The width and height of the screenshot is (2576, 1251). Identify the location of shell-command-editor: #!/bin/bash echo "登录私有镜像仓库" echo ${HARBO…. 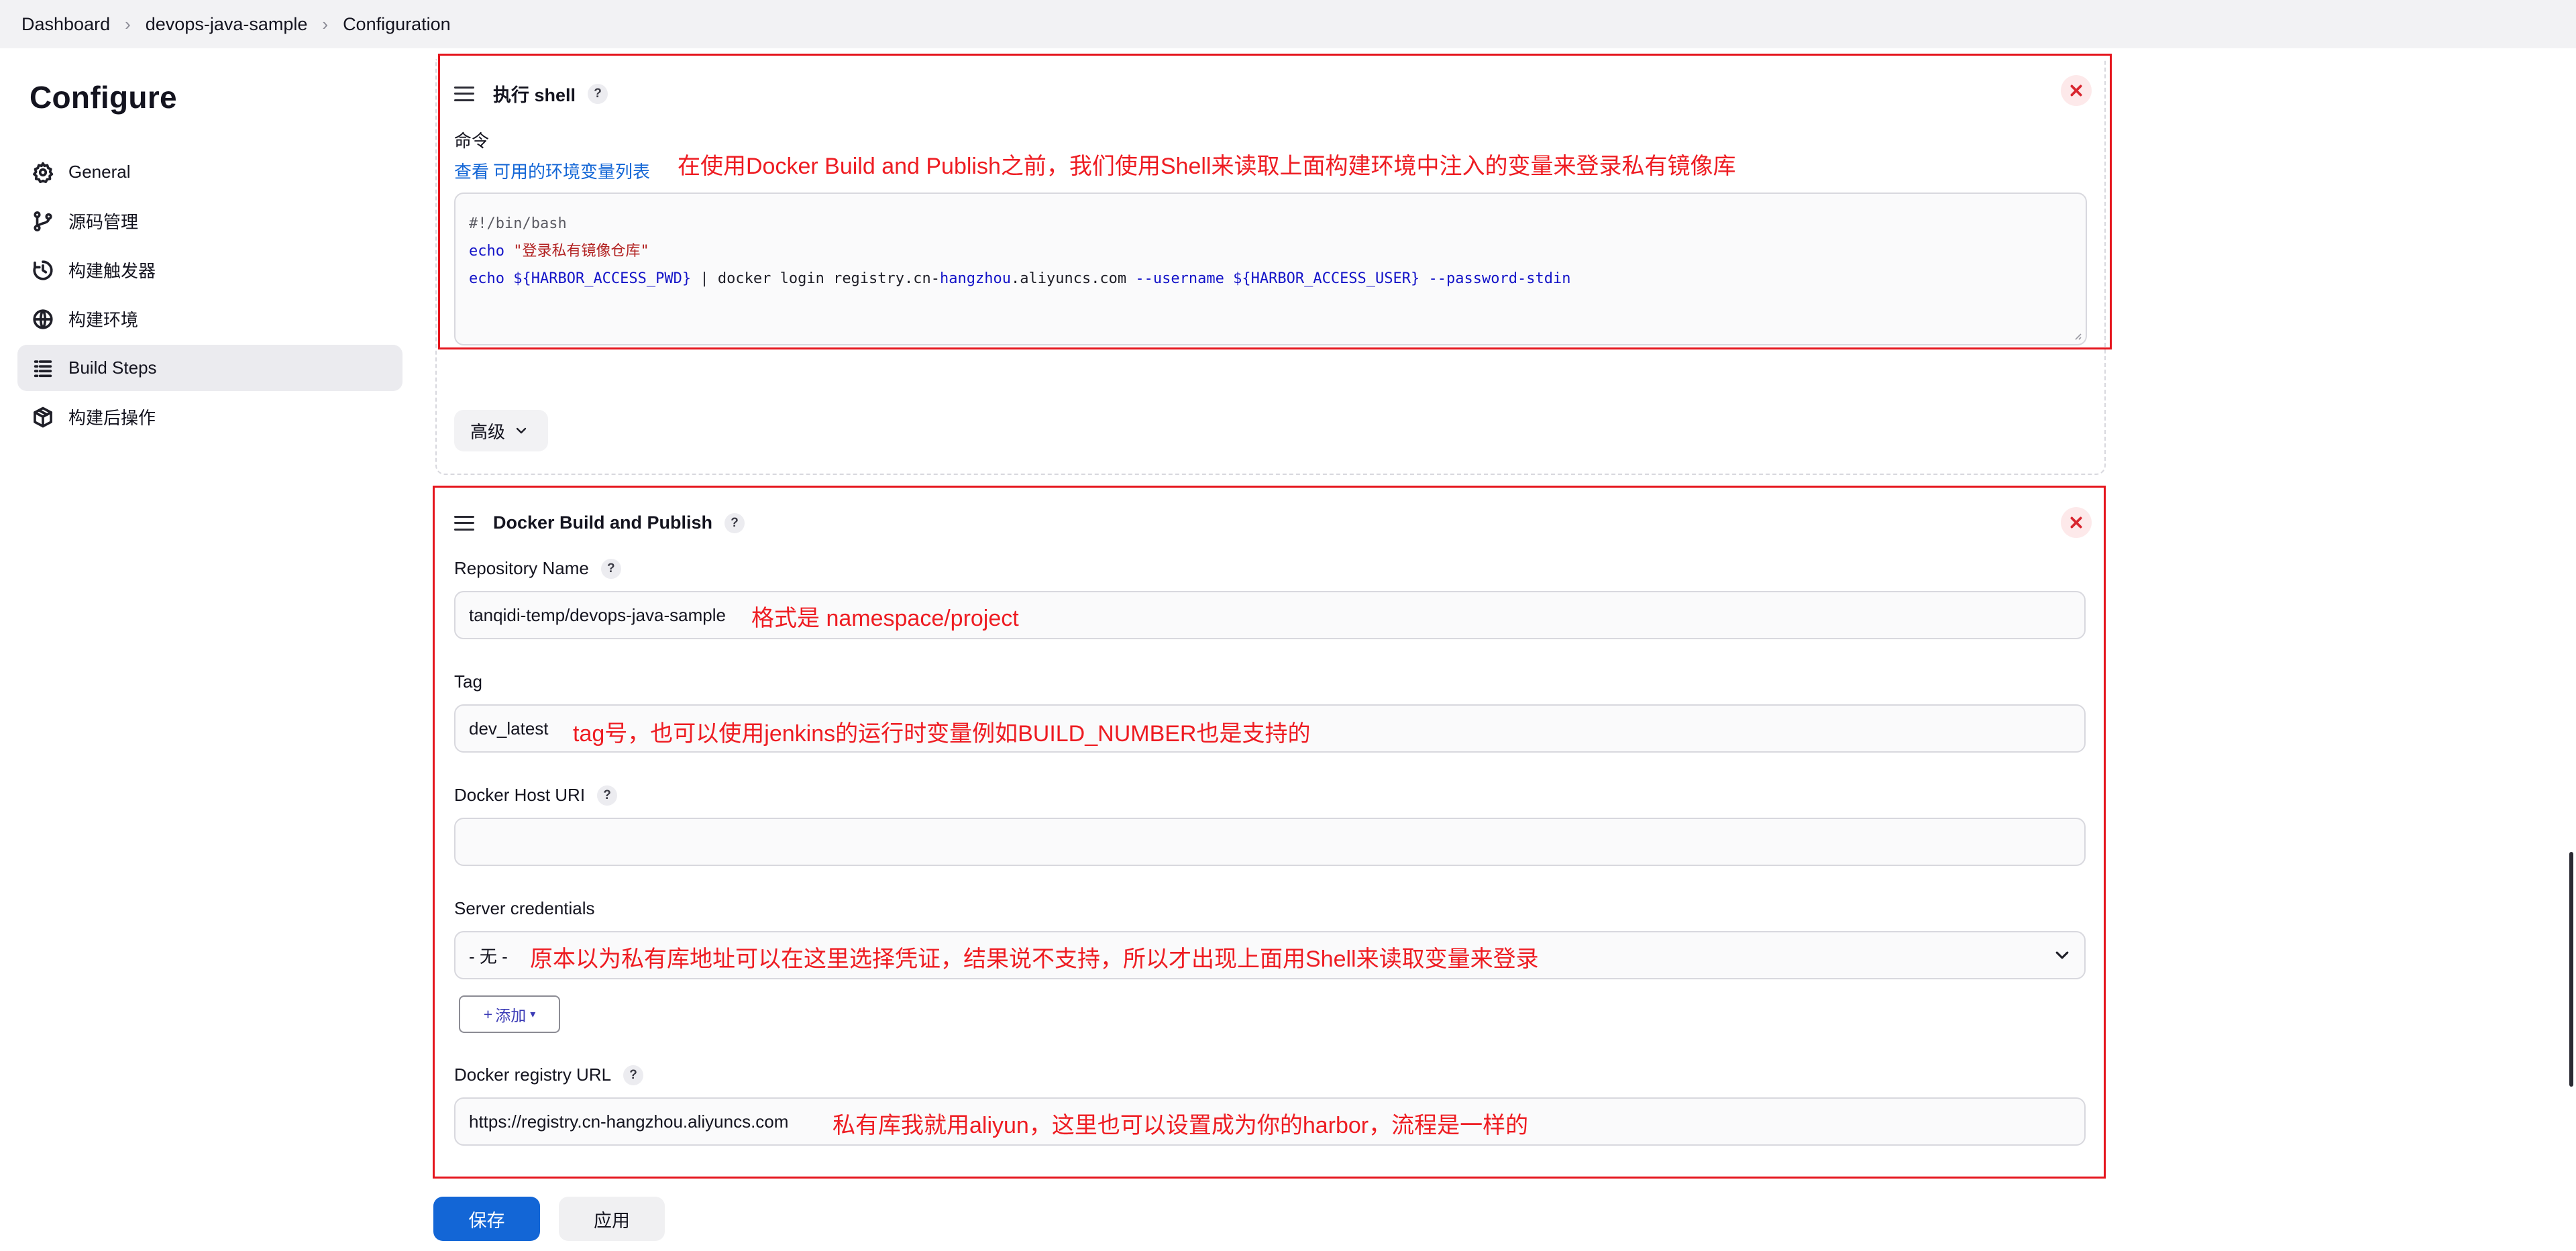
(1270, 269).